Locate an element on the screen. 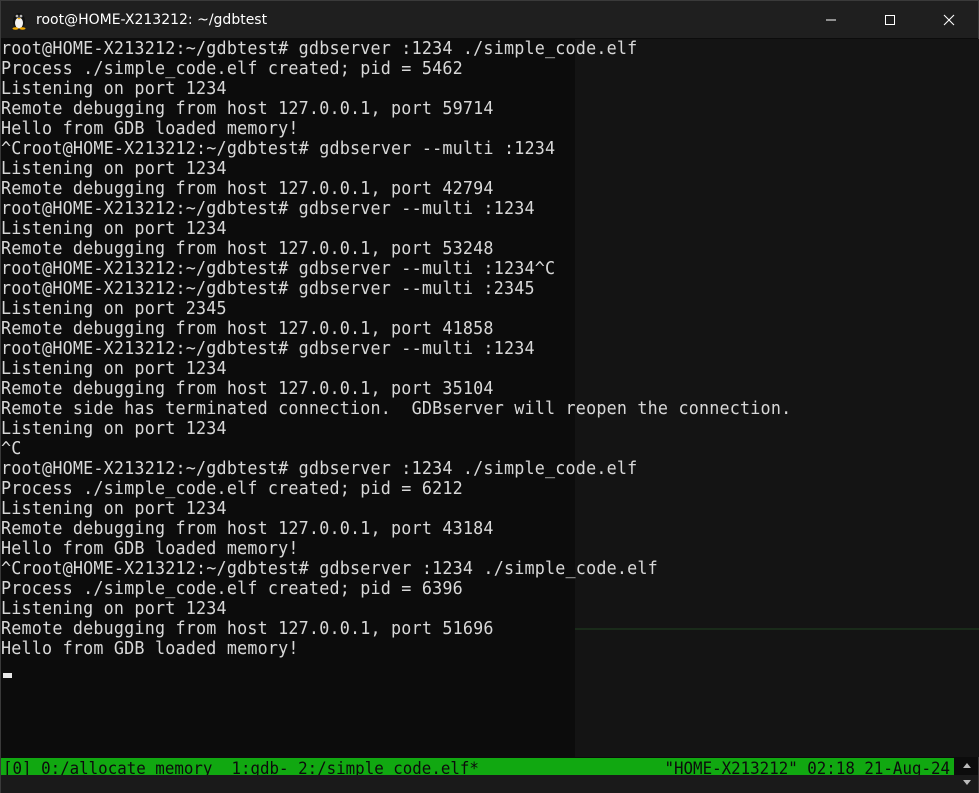  close-icon is located at coordinates (948, 19).